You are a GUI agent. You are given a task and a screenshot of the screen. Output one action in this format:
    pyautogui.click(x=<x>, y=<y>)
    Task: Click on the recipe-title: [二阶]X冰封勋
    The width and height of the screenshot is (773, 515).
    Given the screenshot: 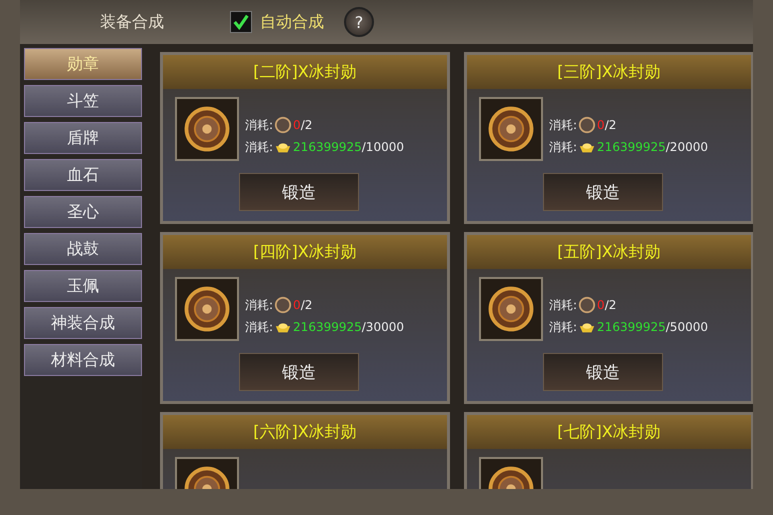 What is the action you would take?
    pyautogui.click(x=305, y=72)
    